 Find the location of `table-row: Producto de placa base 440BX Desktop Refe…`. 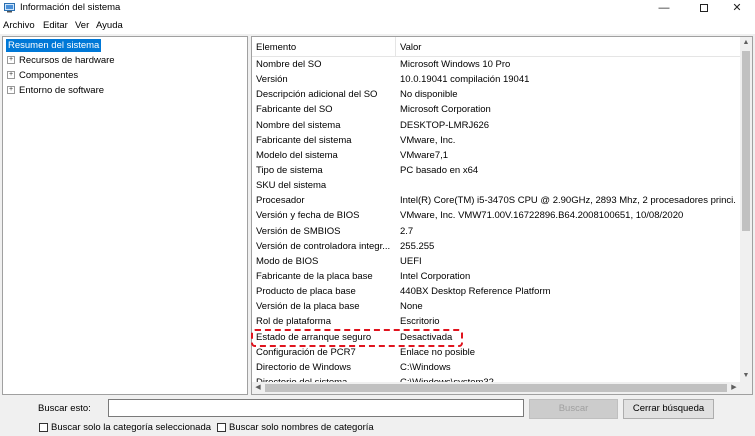

table-row: Producto de placa base 440BX Desktop Refe… is located at coordinates (496, 291).